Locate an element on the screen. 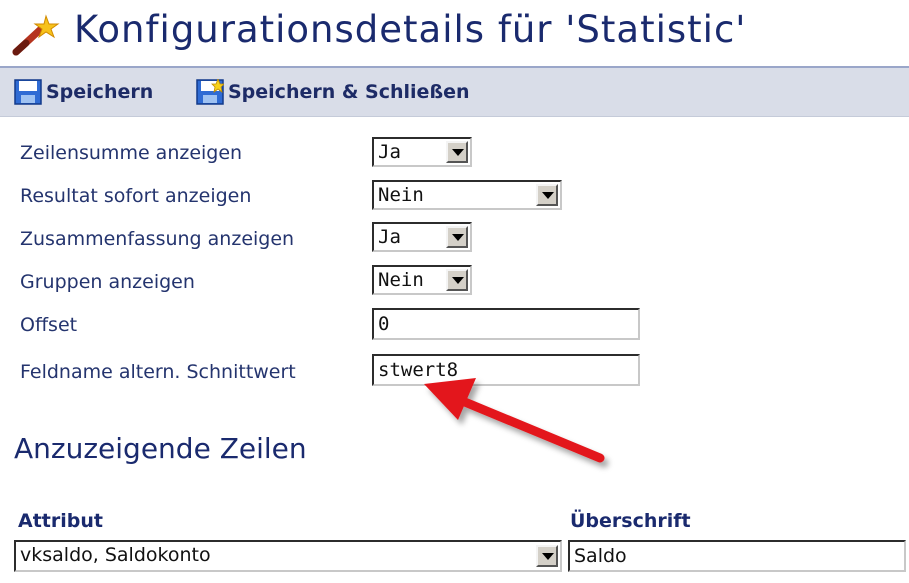  save-button: Speichern is located at coordinates (83, 92).